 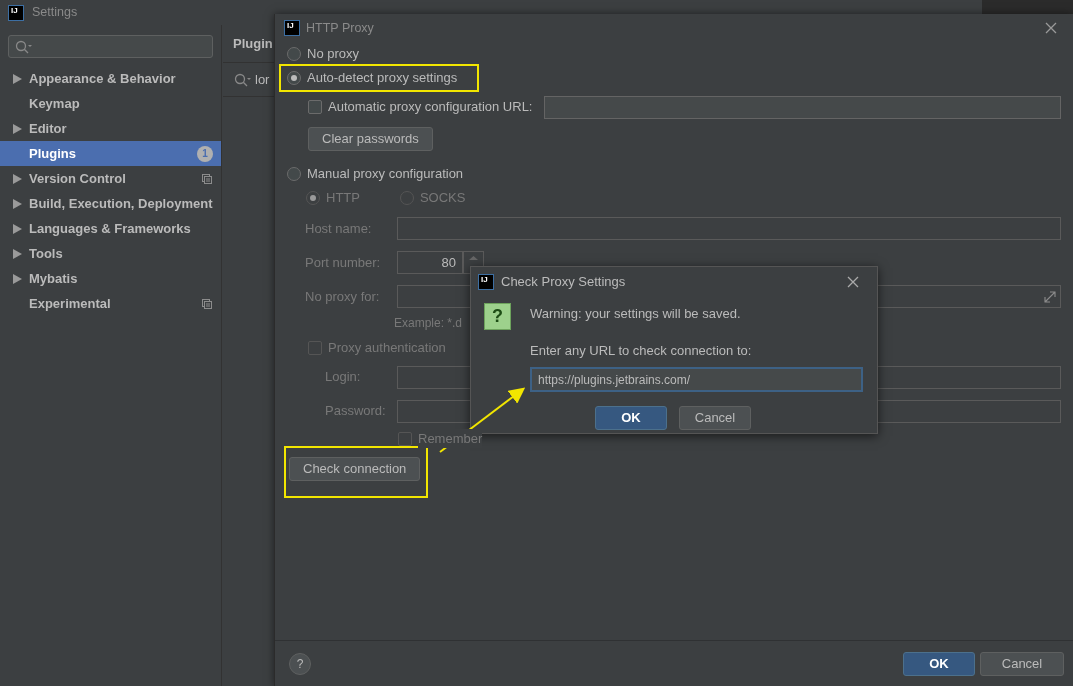 I want to click on check-connection-button: Check connection, so click(x=355, y=468).